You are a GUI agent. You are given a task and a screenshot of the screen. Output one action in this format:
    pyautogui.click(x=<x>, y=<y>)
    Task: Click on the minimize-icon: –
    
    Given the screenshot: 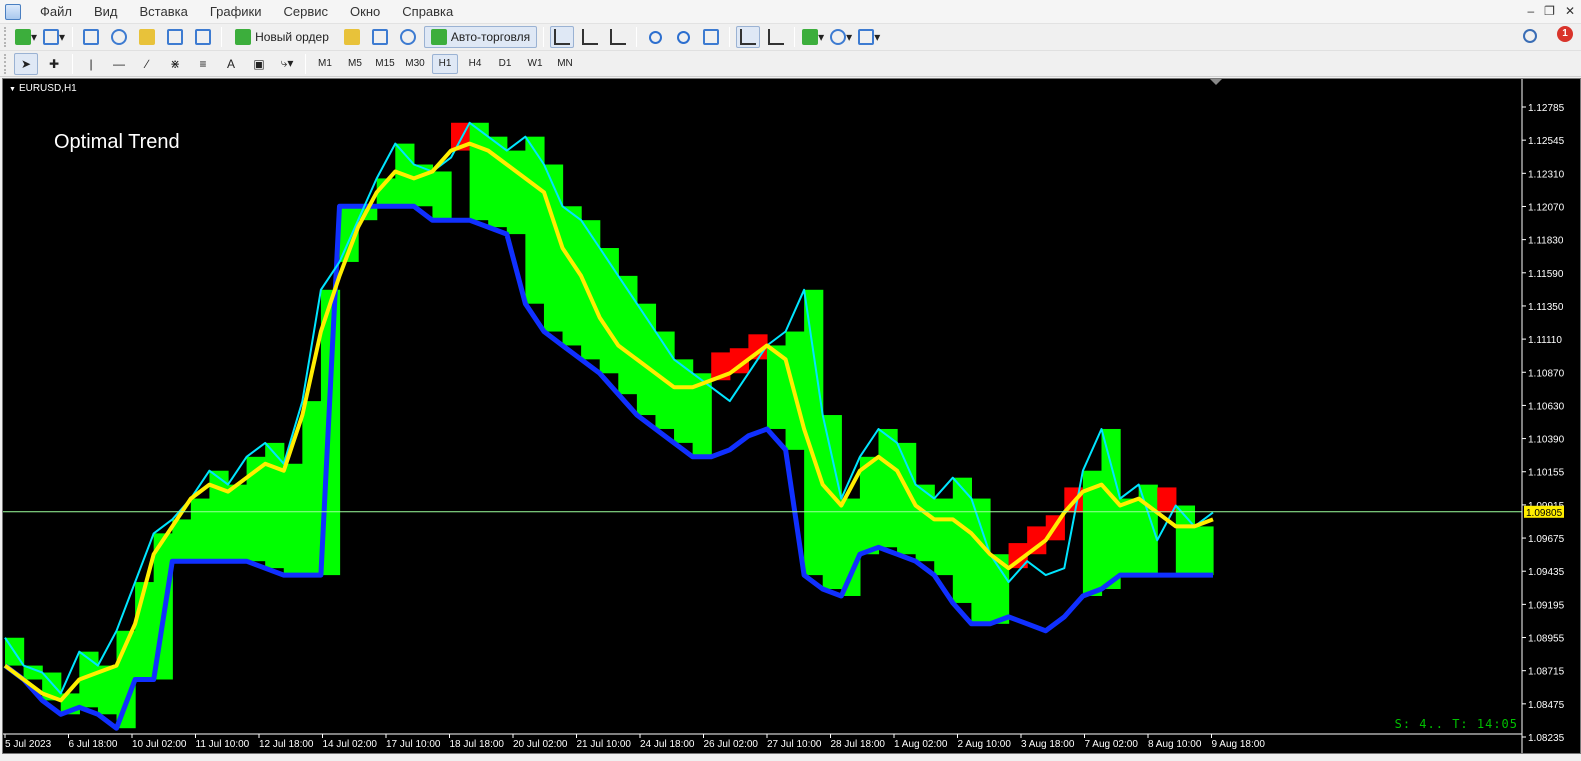 What is the action you would take?
    pyautogui.click(x=1530, y=11)
    